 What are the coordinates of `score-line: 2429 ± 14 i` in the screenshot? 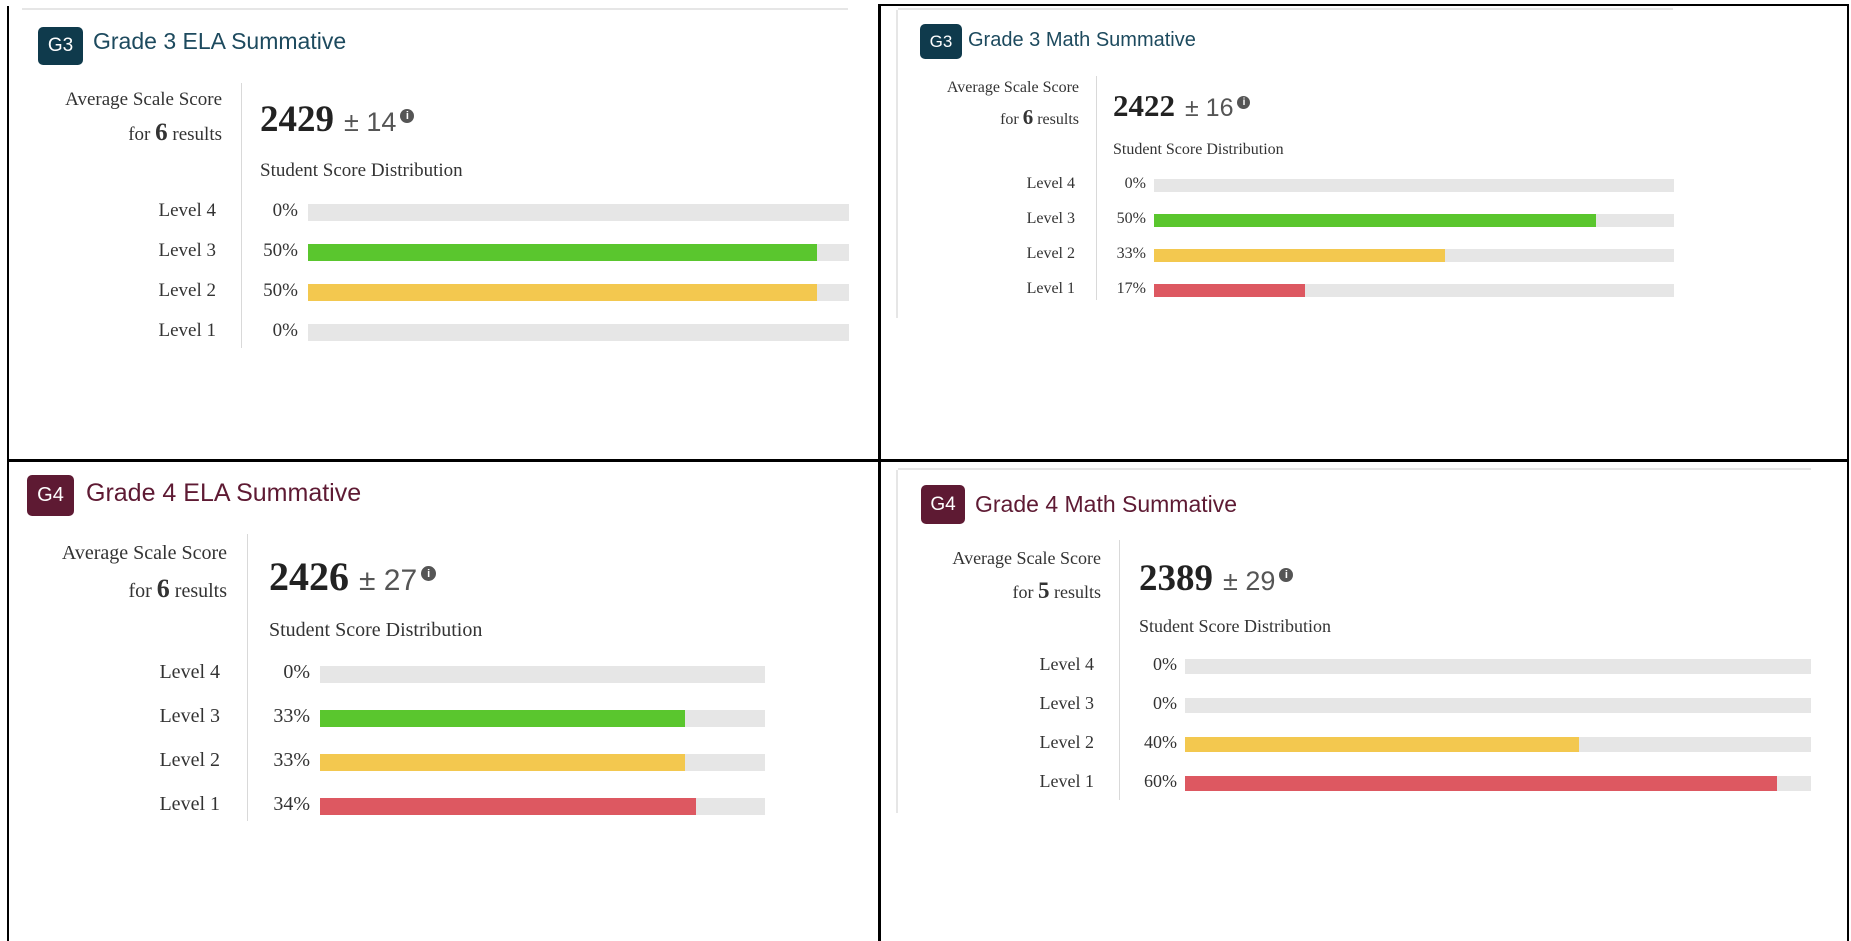 It's located at (337, 119).